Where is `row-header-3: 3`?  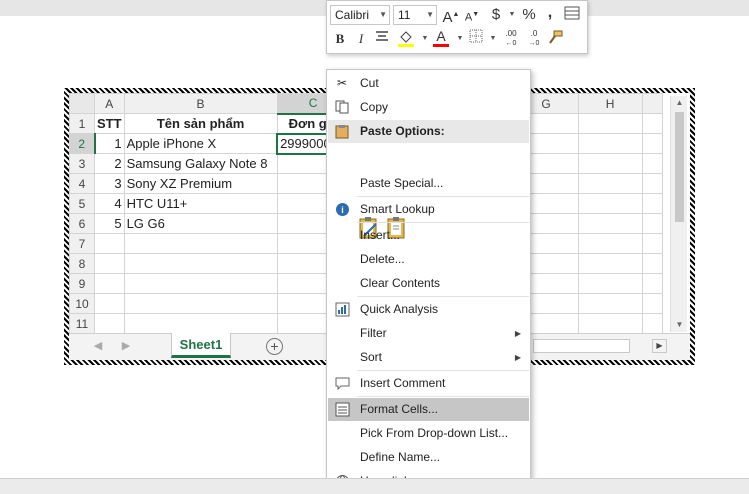
row-header-3: 3 is located at coordinates (82, 163).